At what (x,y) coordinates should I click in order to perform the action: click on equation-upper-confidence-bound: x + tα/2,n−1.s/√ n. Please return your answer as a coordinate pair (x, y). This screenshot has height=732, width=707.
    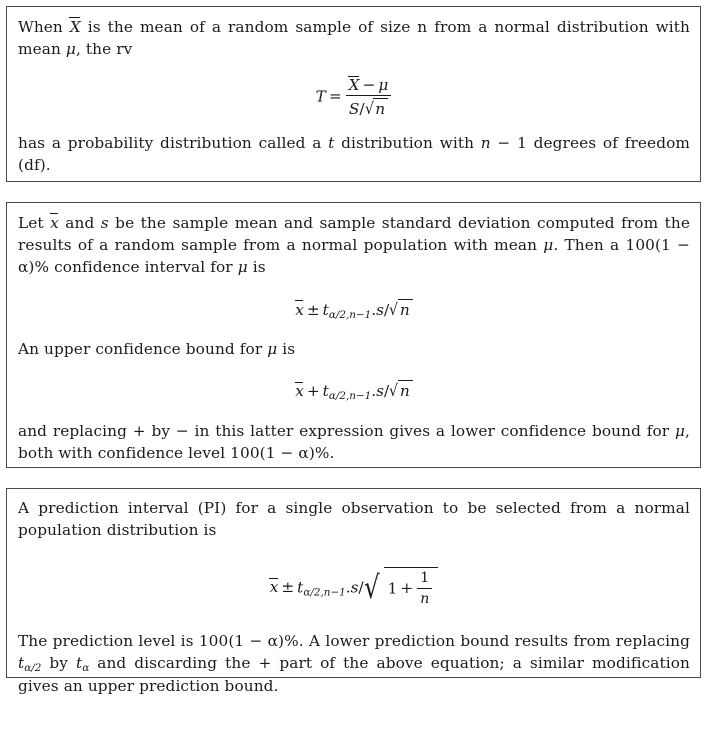
    Looking at the image, I should click on (354, 391).